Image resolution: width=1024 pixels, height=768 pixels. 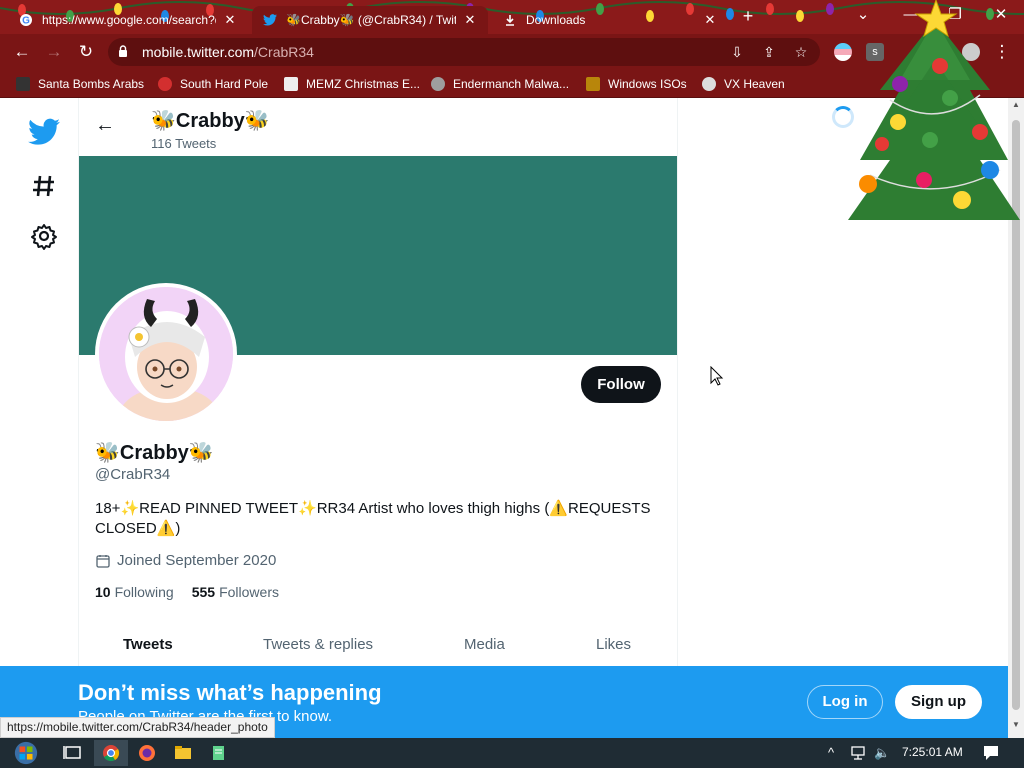 I want to click on profile-header-bar: ← 🐝Crabby🐝 116 Tweets, so click(x=378, y=127).